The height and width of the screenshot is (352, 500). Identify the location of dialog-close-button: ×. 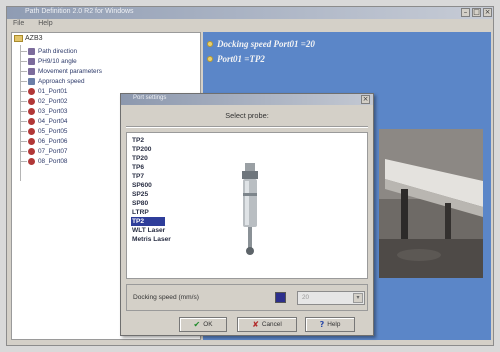
(365, 99).